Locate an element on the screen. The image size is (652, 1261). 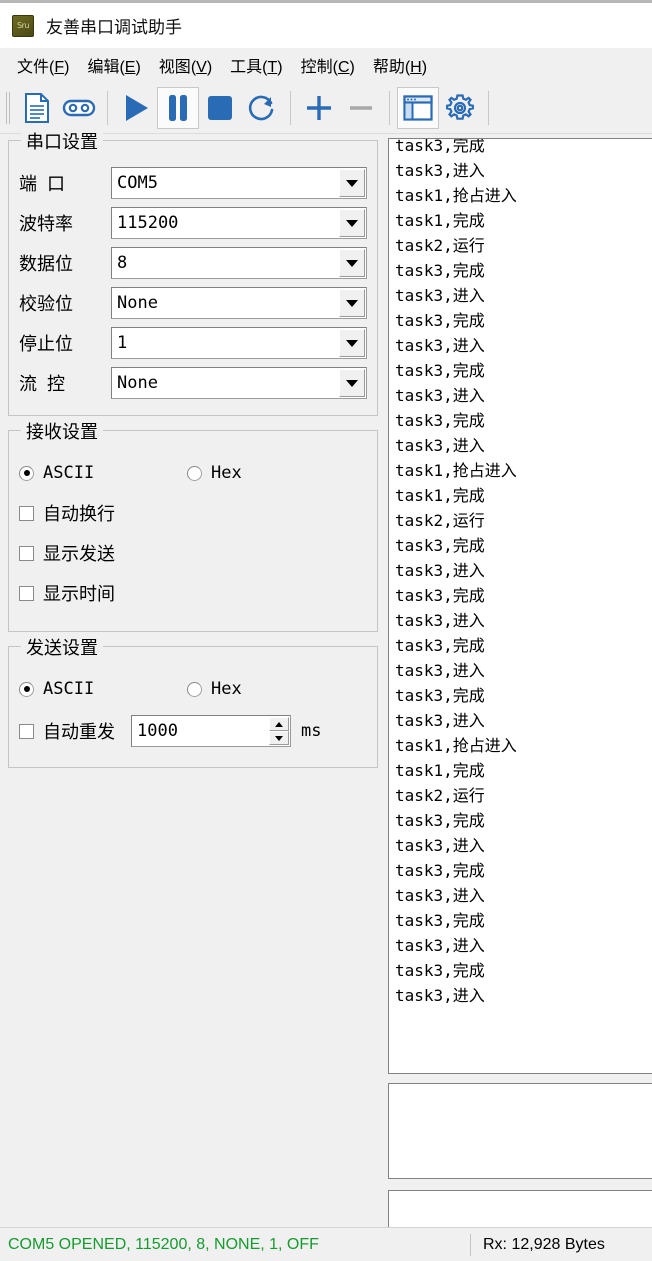
serial-field-row: 波特率 115200 is located at coordinates (193, 223).